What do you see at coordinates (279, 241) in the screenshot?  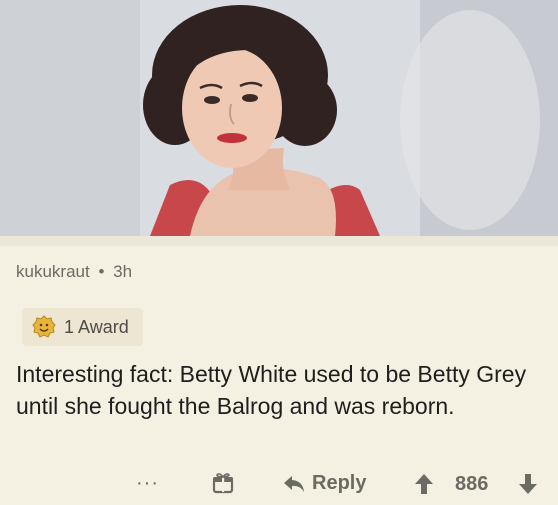 I see `photo-divider` at bounding box center [279, 241].